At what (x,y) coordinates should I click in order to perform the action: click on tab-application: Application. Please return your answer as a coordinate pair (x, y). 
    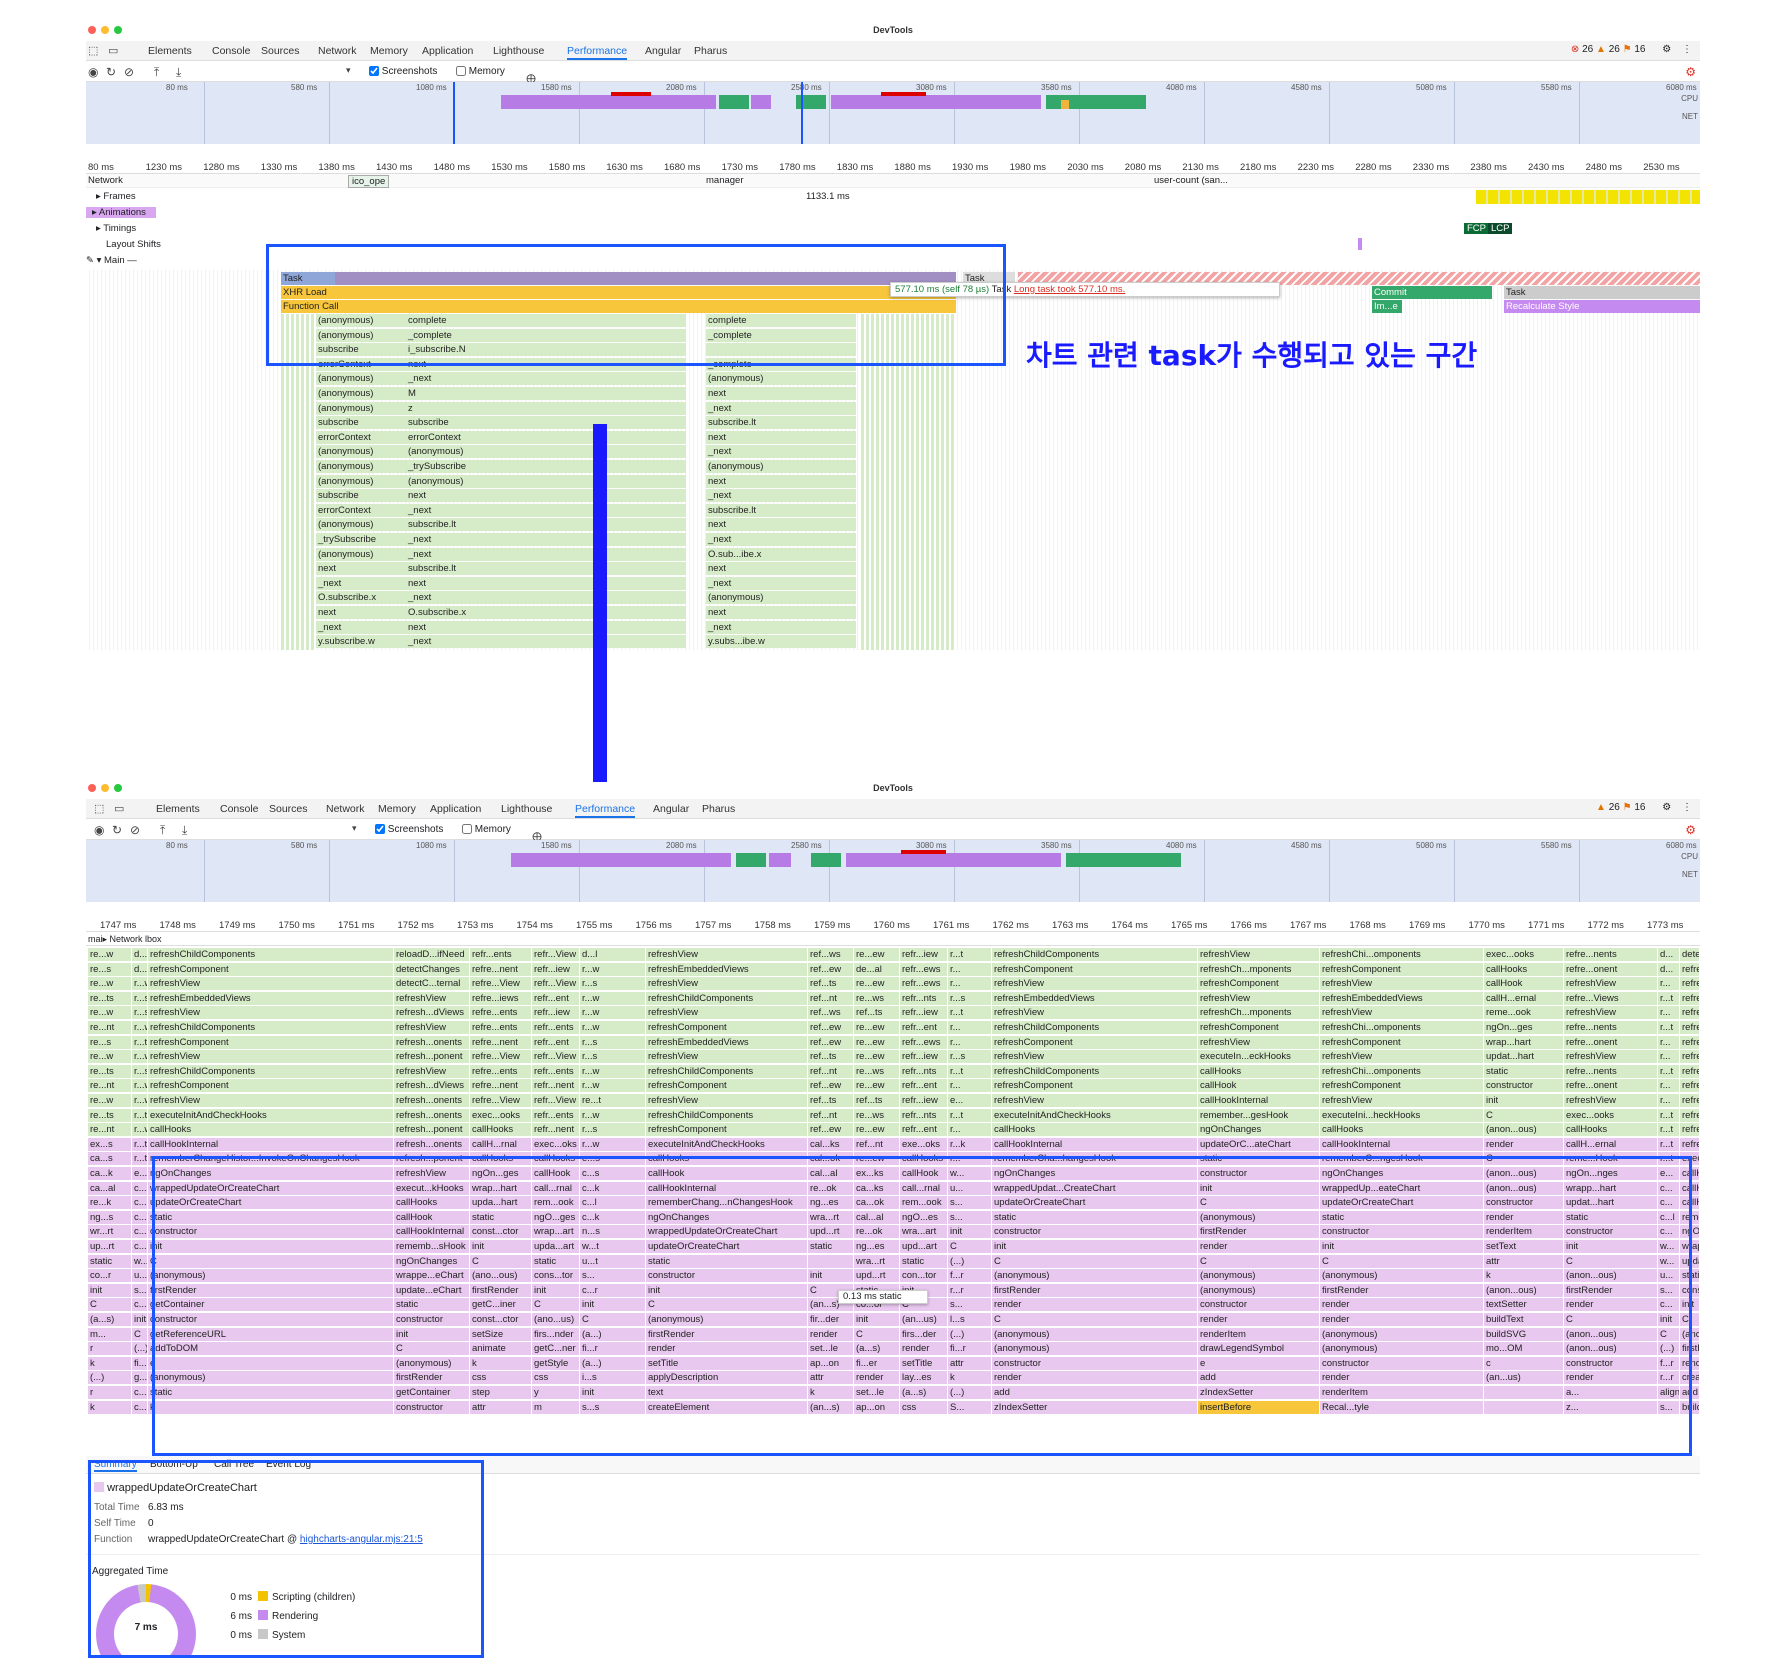
    Looking at the image, I should click on (447, 51).